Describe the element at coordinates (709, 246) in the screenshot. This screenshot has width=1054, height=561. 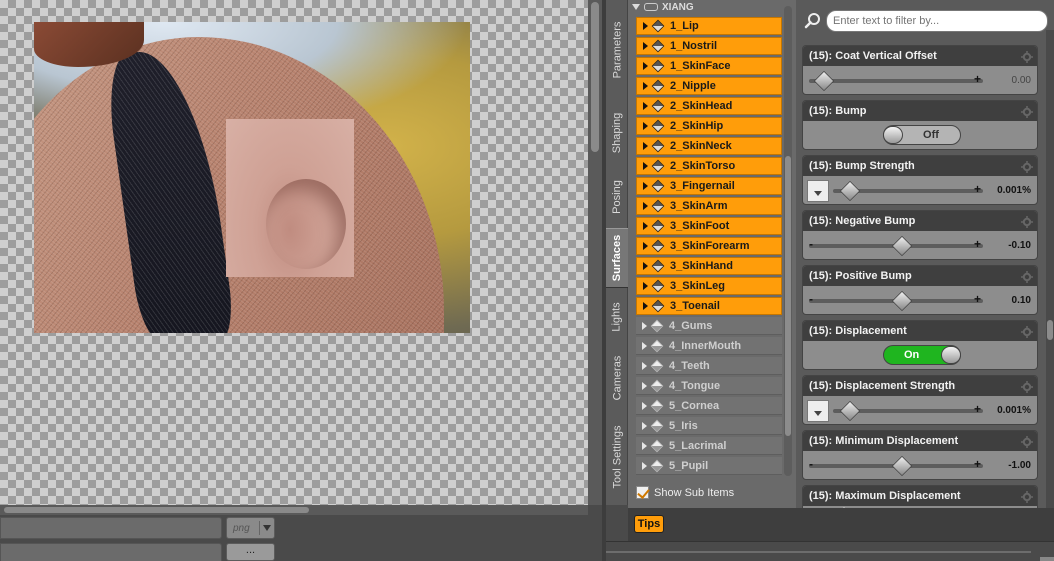
I see `surface-item: 3_SkinForearm` at that location.